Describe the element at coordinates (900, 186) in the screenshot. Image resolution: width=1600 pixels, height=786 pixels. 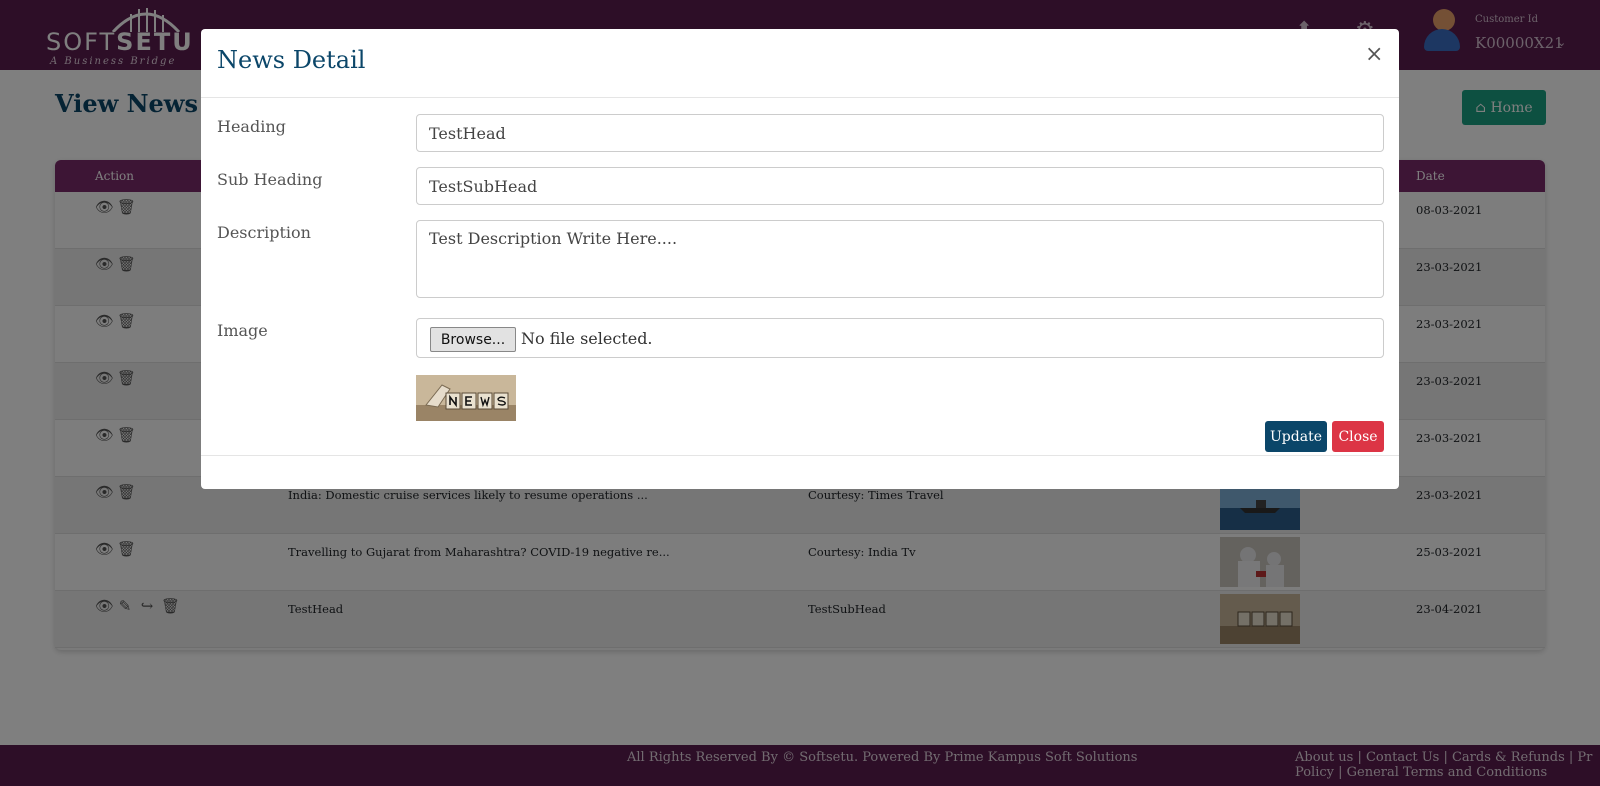
I see `subheading-input` at that location.